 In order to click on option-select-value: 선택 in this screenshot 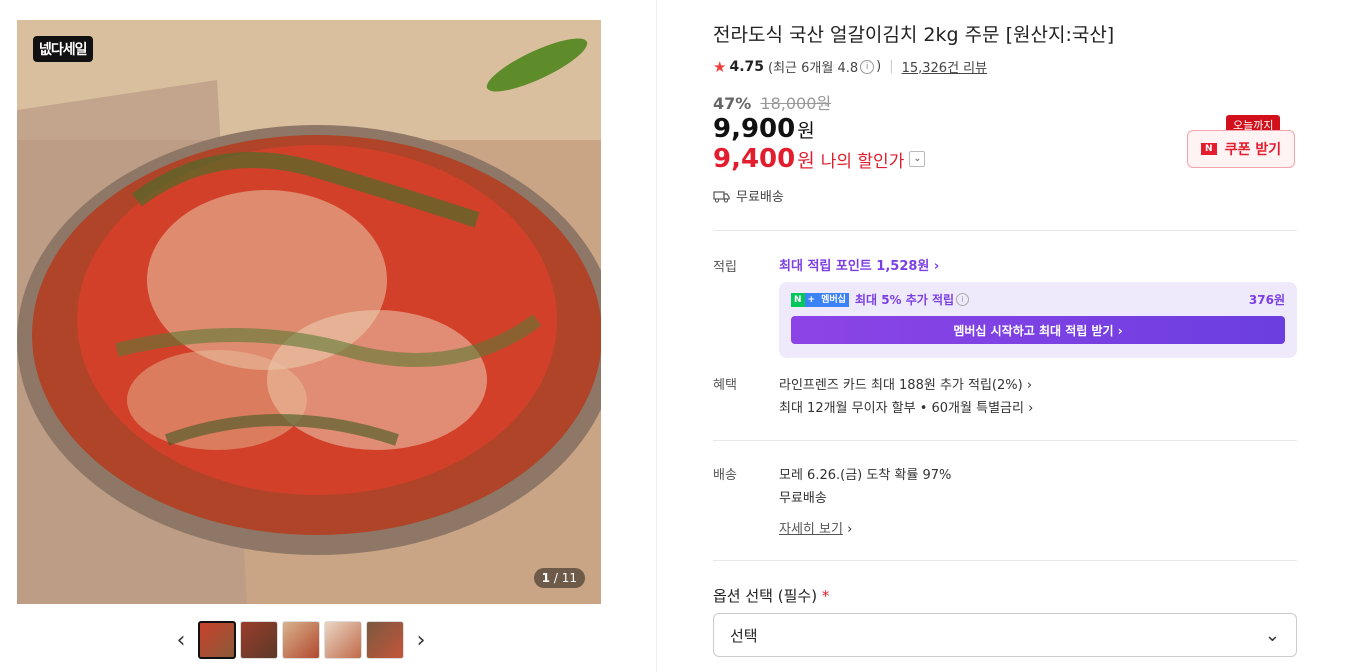, I will do `click(744, 635)`.